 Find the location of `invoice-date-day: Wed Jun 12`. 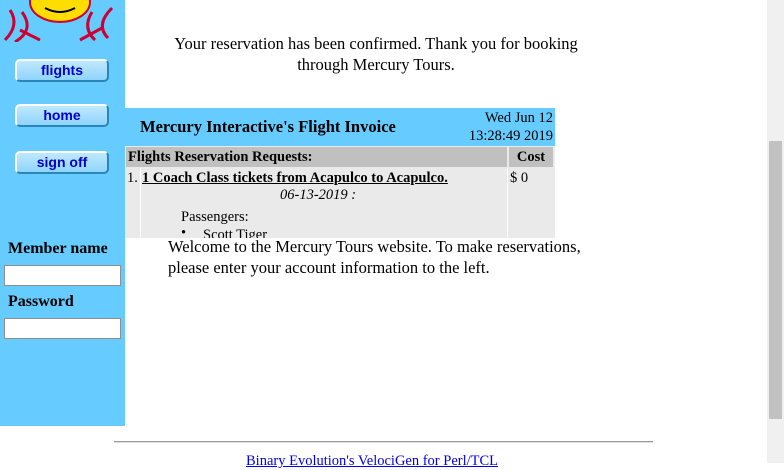

invoice-date-day: Wed Jun 12 is located at coordinates (518, 118).